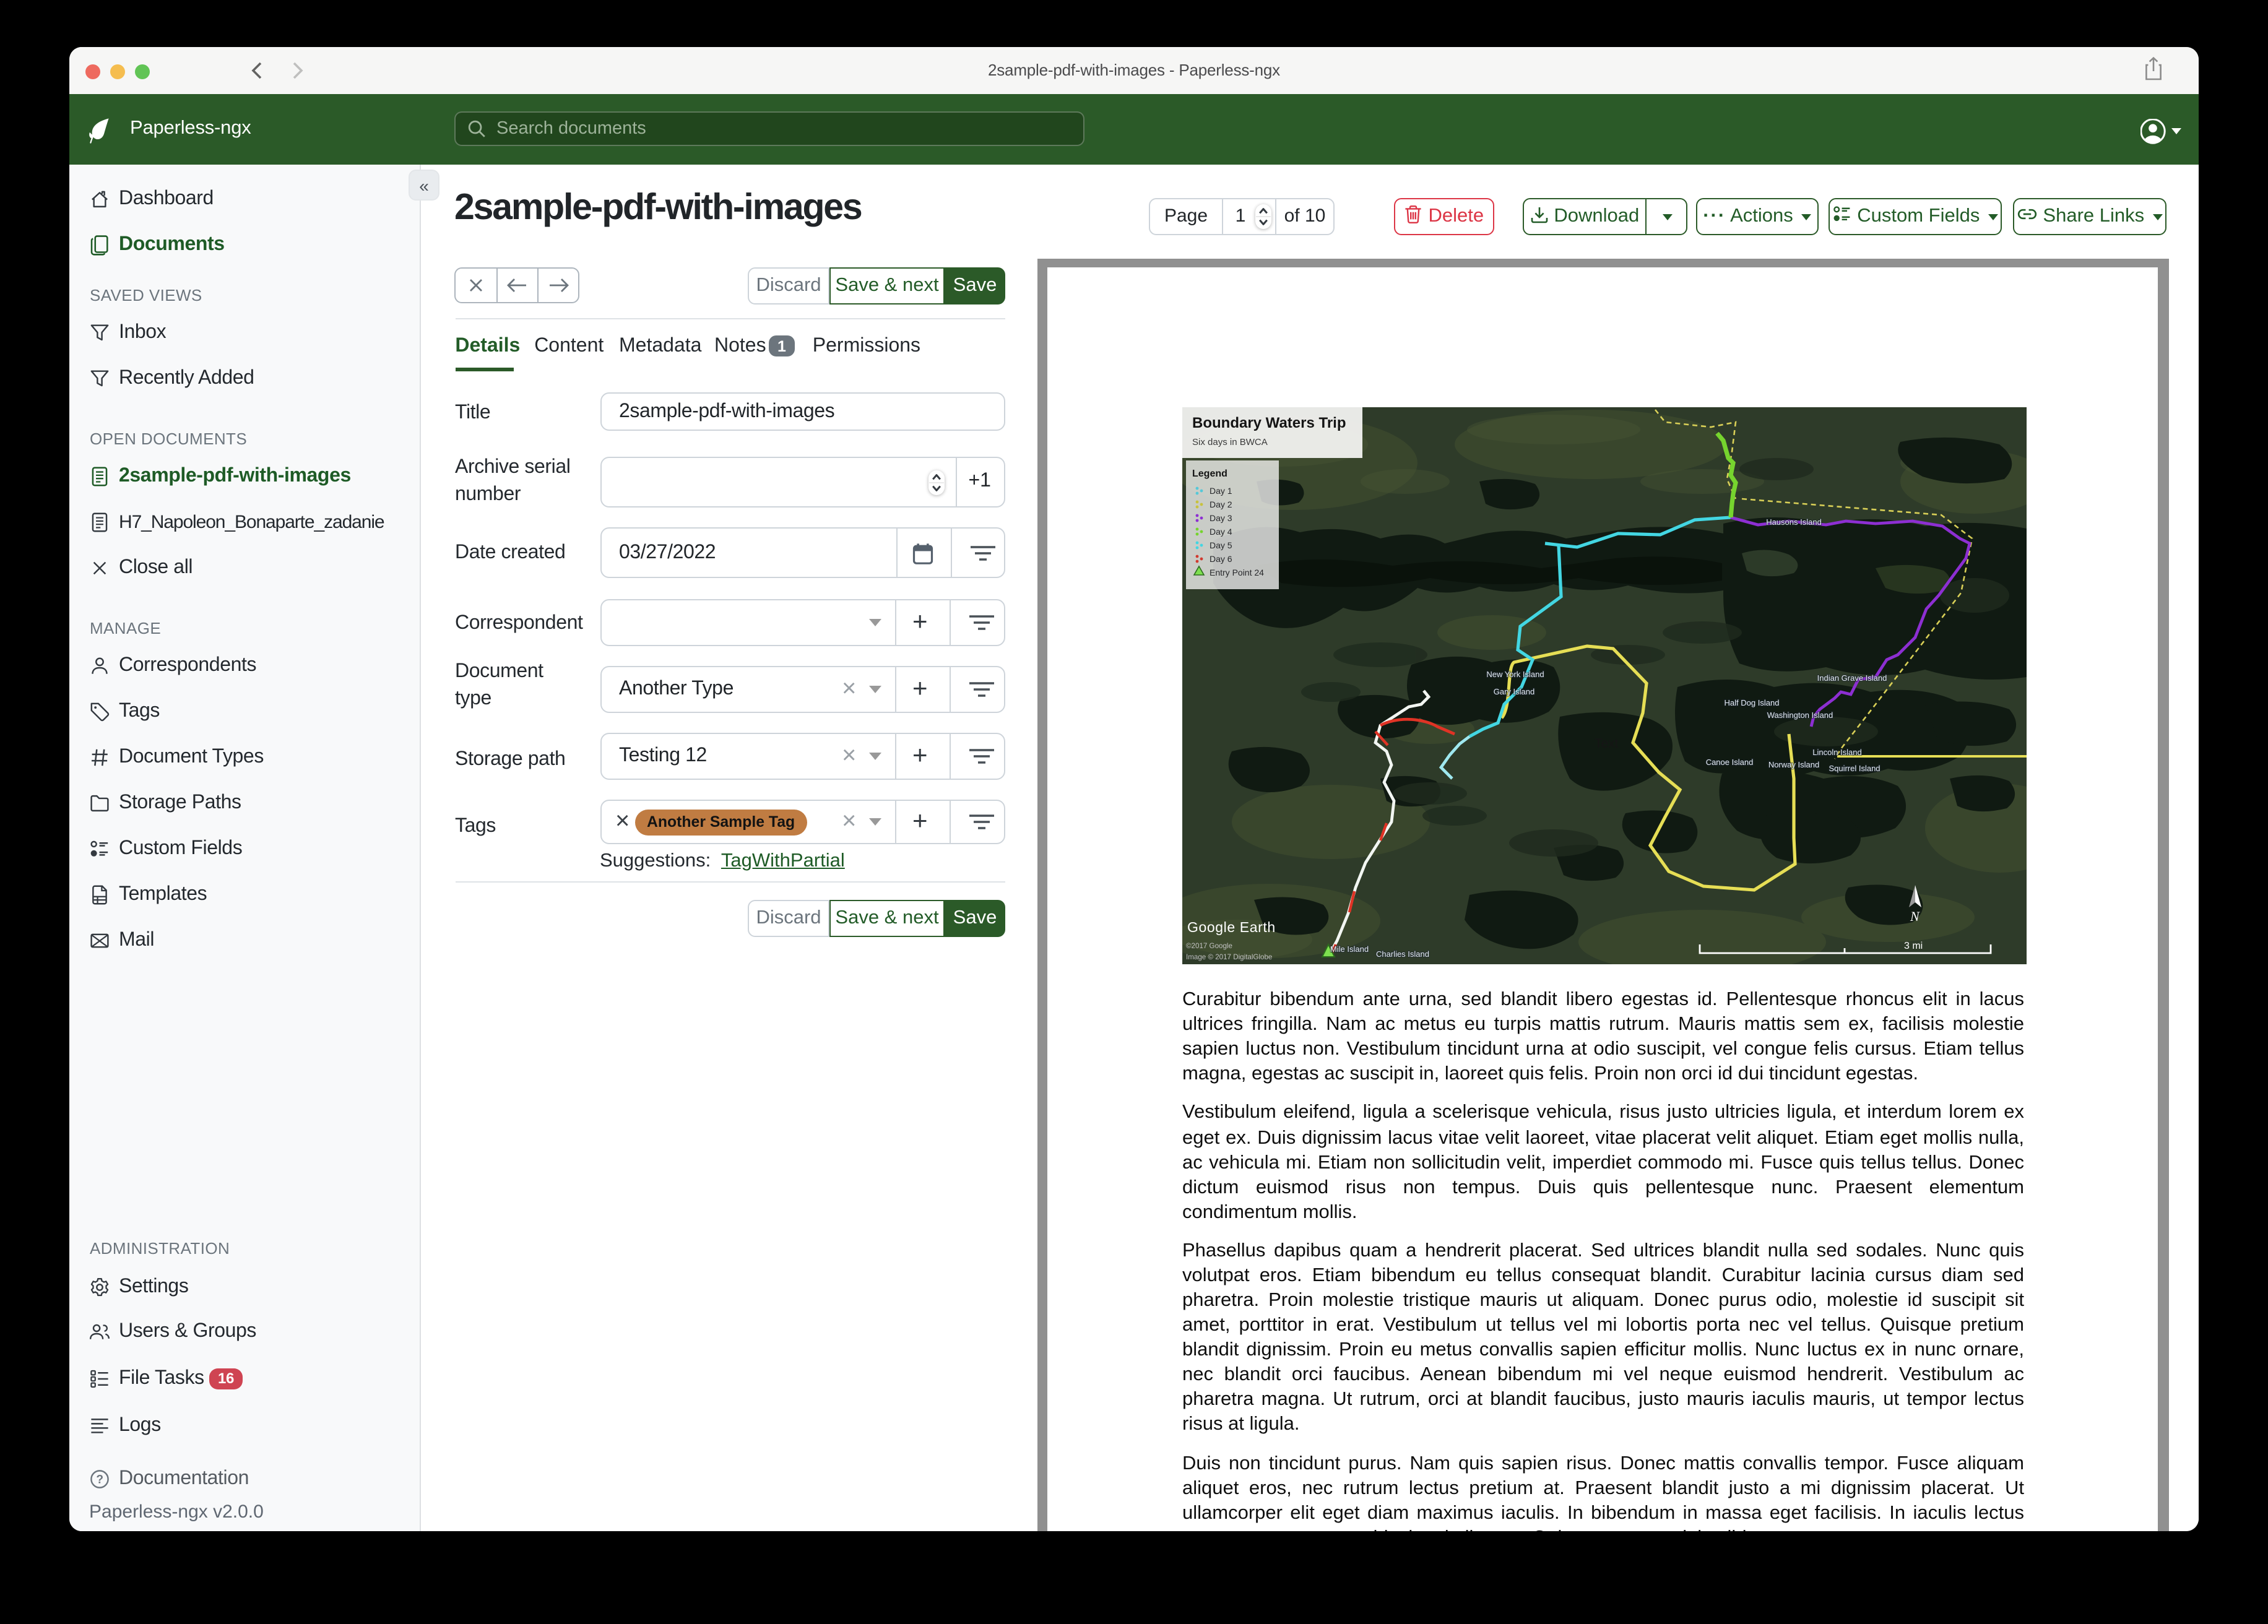  What do you see at coordinates (1514, 675) in the screenshot?
I see `svg-text: New York Island` at bounding box center [1514, 675].